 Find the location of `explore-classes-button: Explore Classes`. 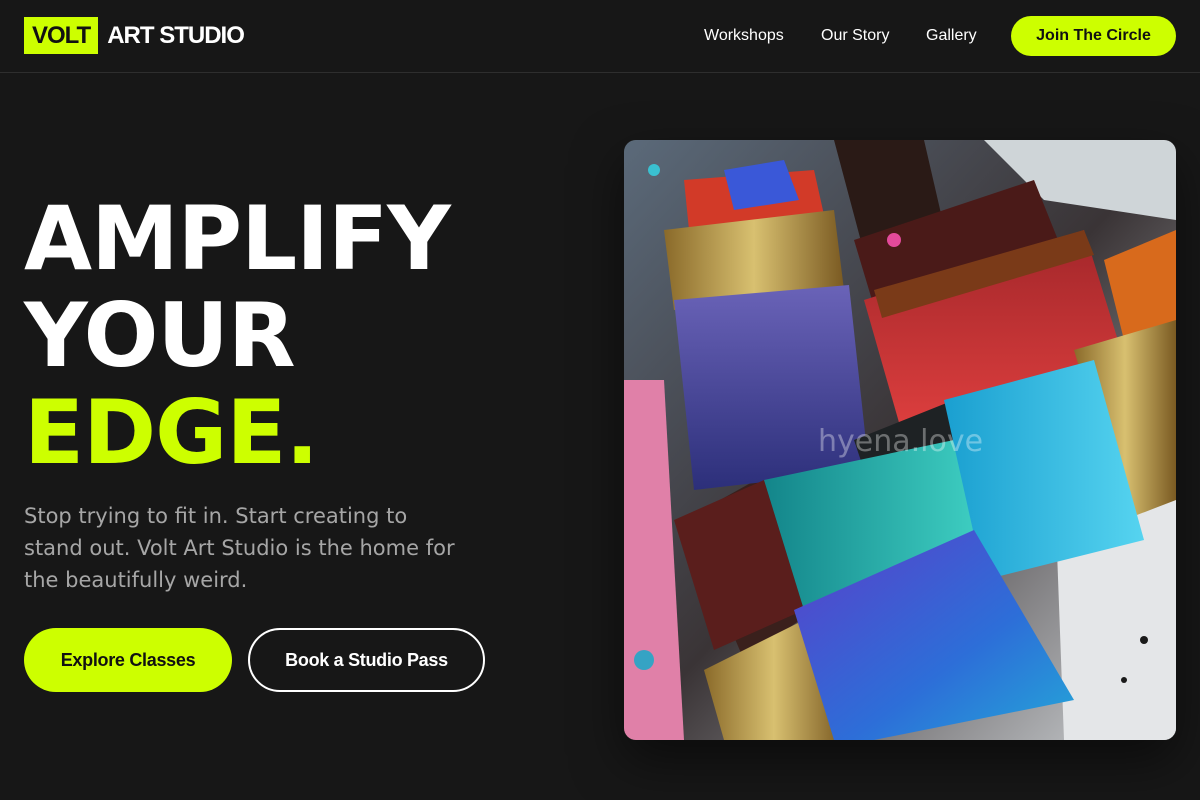

explore-classes-button: Explore Classes is located at coordinates (128, 660).